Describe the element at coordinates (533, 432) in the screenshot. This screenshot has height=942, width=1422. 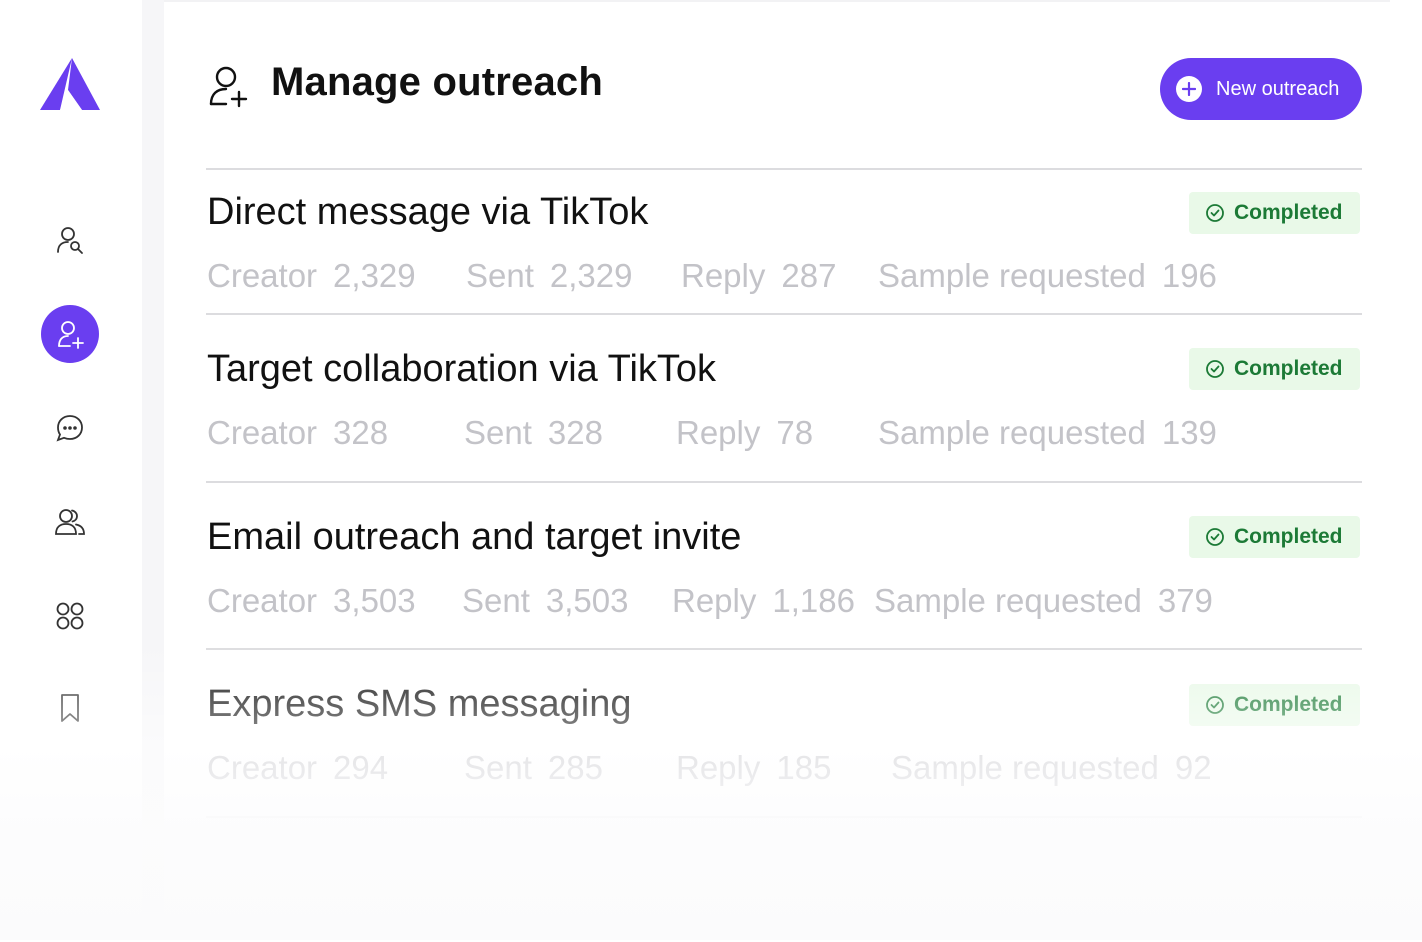
I see `stat-sent: Sent 328` at that location.